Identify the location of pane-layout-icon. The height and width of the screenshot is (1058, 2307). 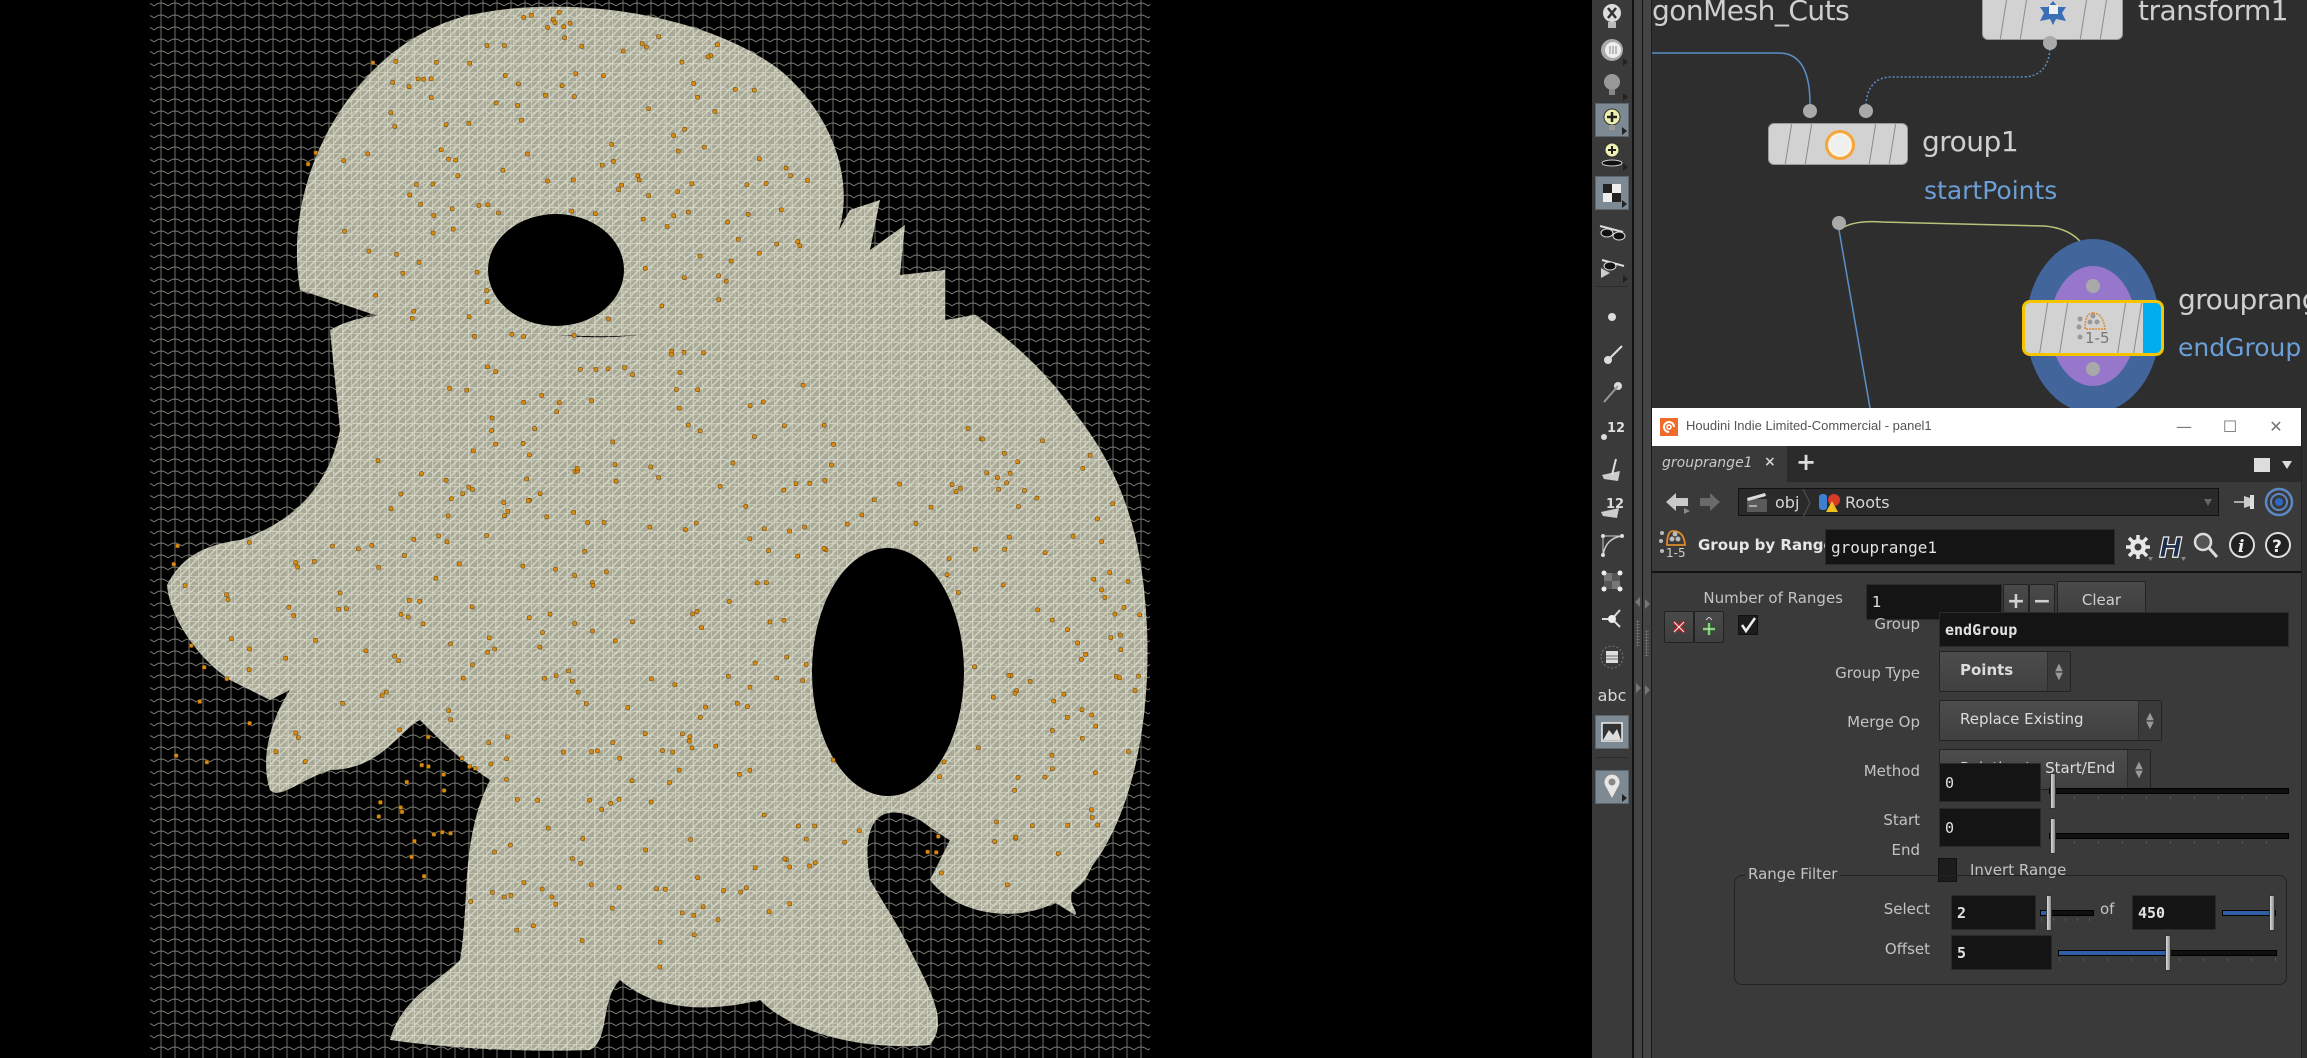
(2262, 465).